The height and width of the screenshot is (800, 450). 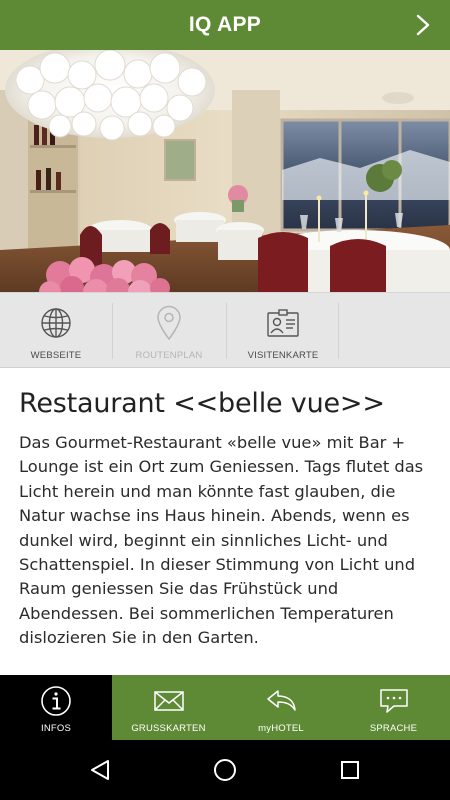 I want to click on tab-greeting-cards: GRUSSKARTEN, so click(x=168, y=707).